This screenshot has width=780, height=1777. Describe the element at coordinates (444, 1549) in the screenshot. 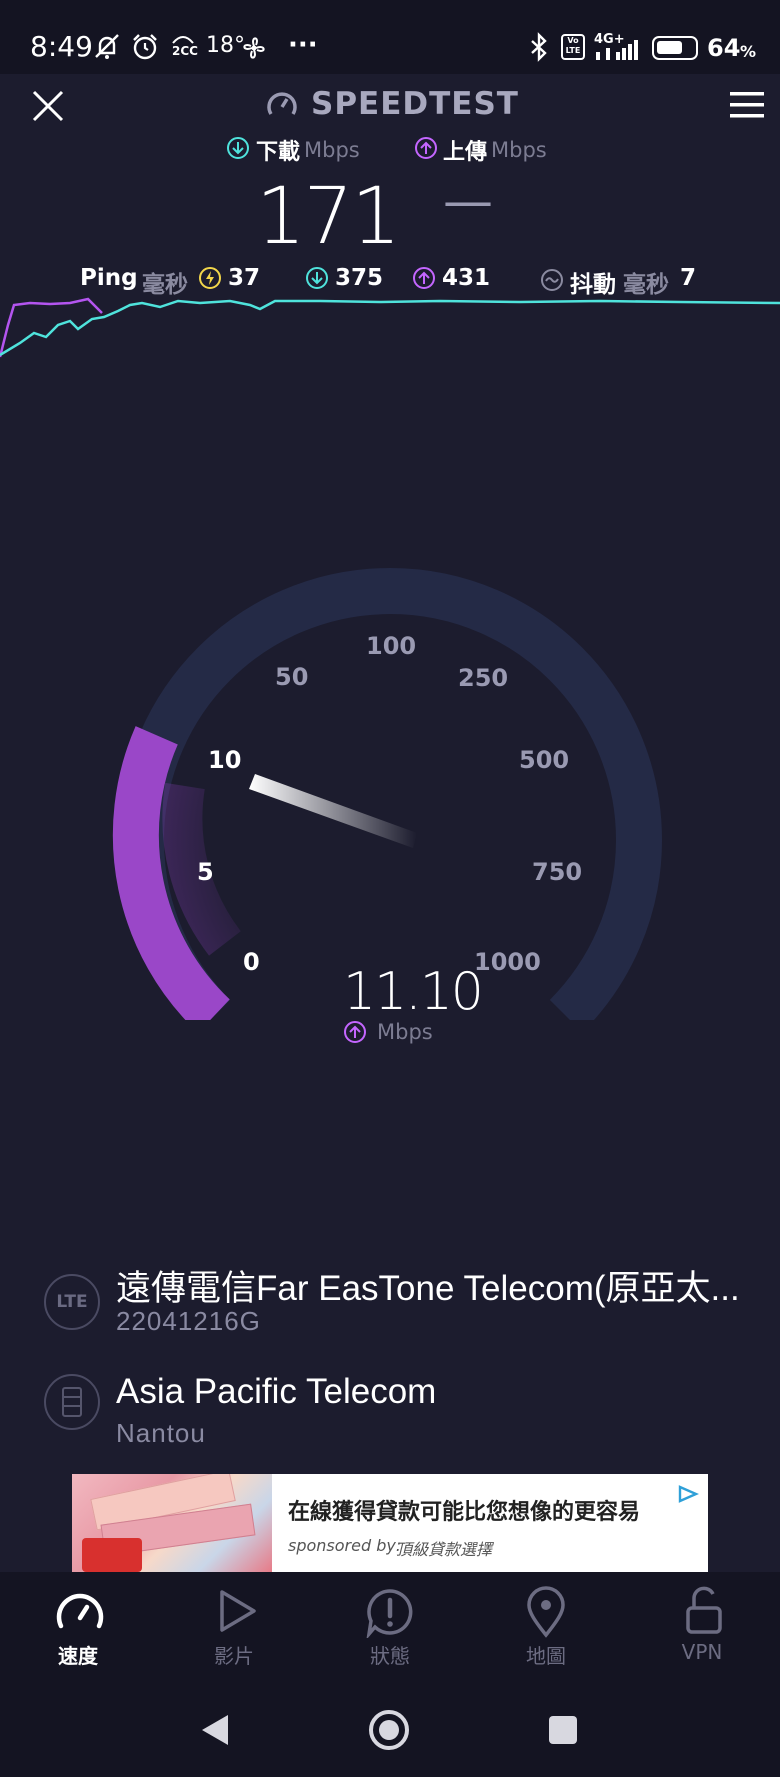

I see `ad-sponsor-name: 頂級貸款選擇` at that location.